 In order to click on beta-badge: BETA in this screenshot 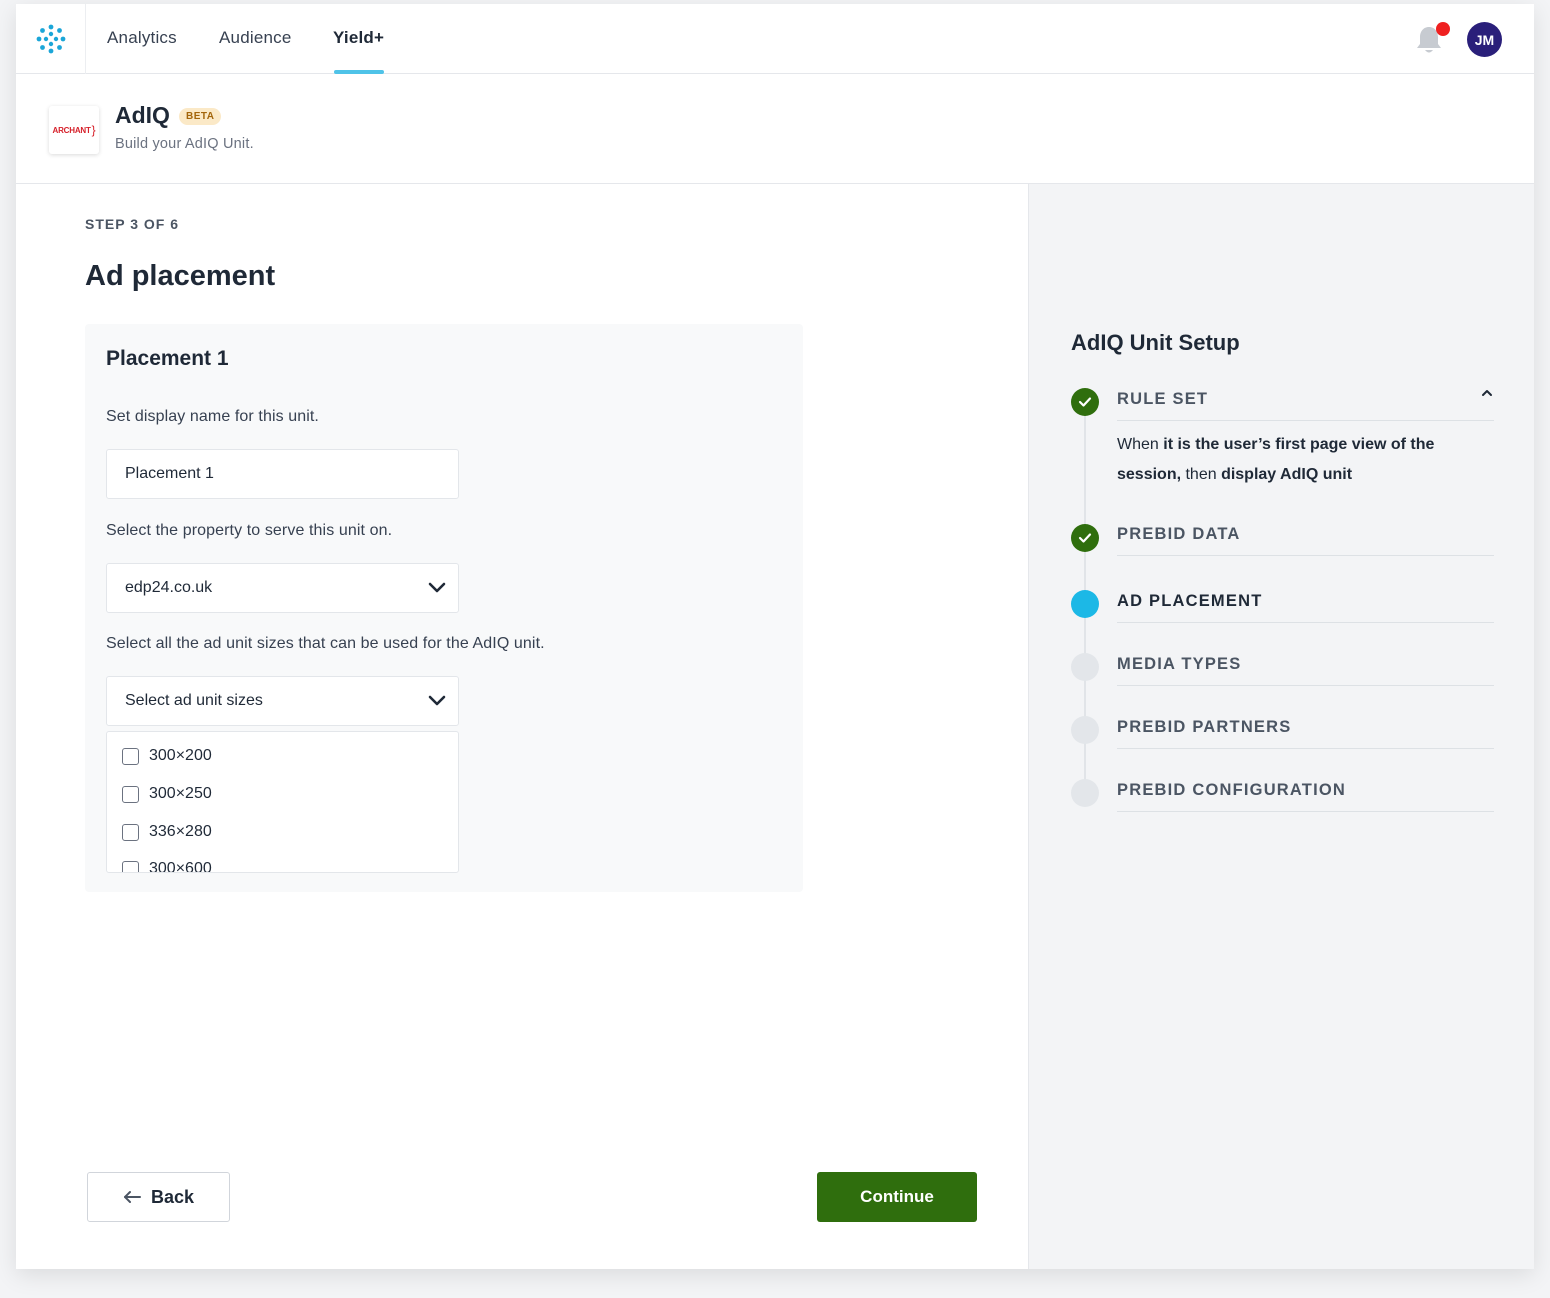, I will do `click(200, 116)`.